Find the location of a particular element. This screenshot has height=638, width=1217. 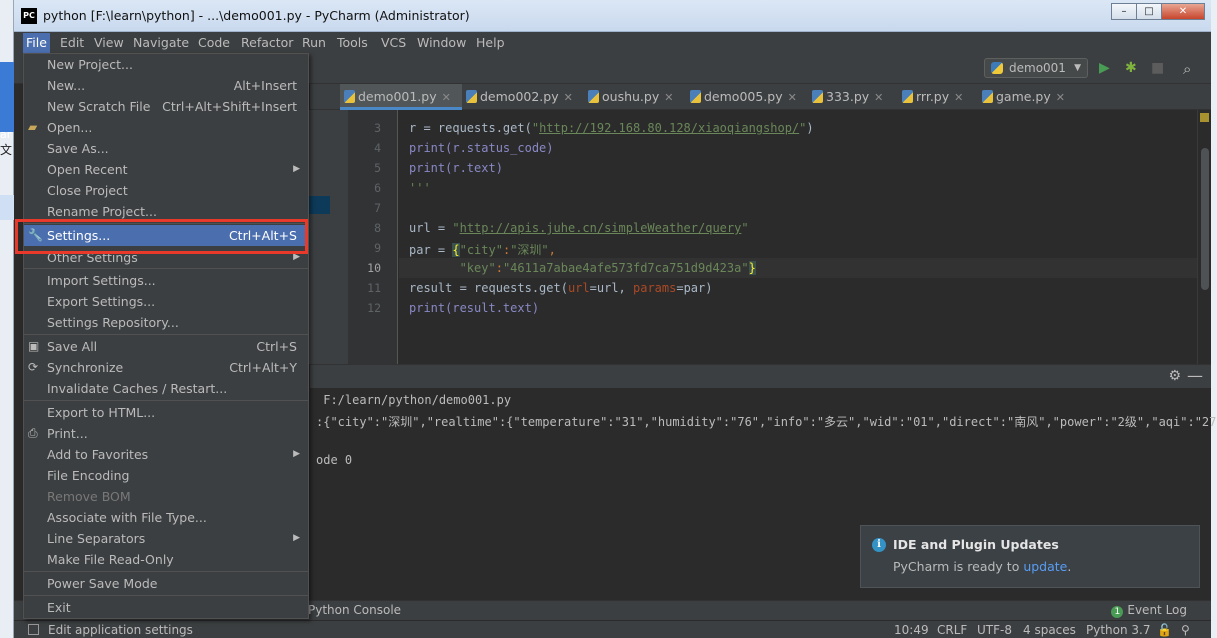

run-configuration-selector: demo001 ▼ is located at coordinates (1036, 68).